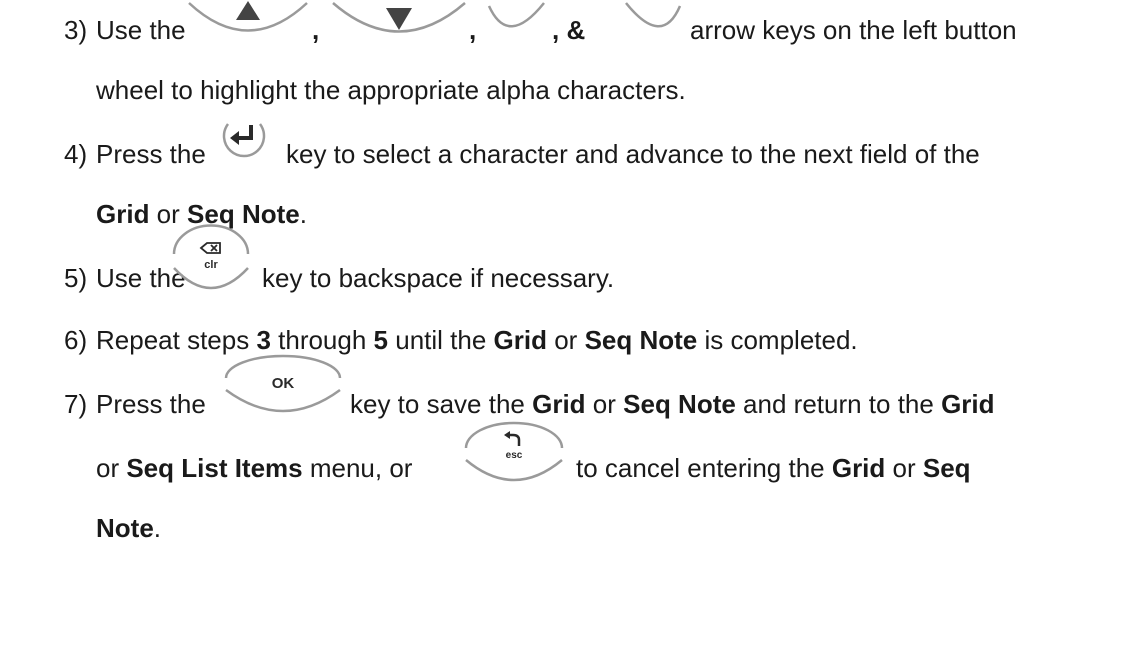 This screenshot has height=645, width=1142. What do you see at coordinates (438, 278) in the screenshot?
I see `step-text: key to backspace if necessary.` at bounding box center [438, 278].